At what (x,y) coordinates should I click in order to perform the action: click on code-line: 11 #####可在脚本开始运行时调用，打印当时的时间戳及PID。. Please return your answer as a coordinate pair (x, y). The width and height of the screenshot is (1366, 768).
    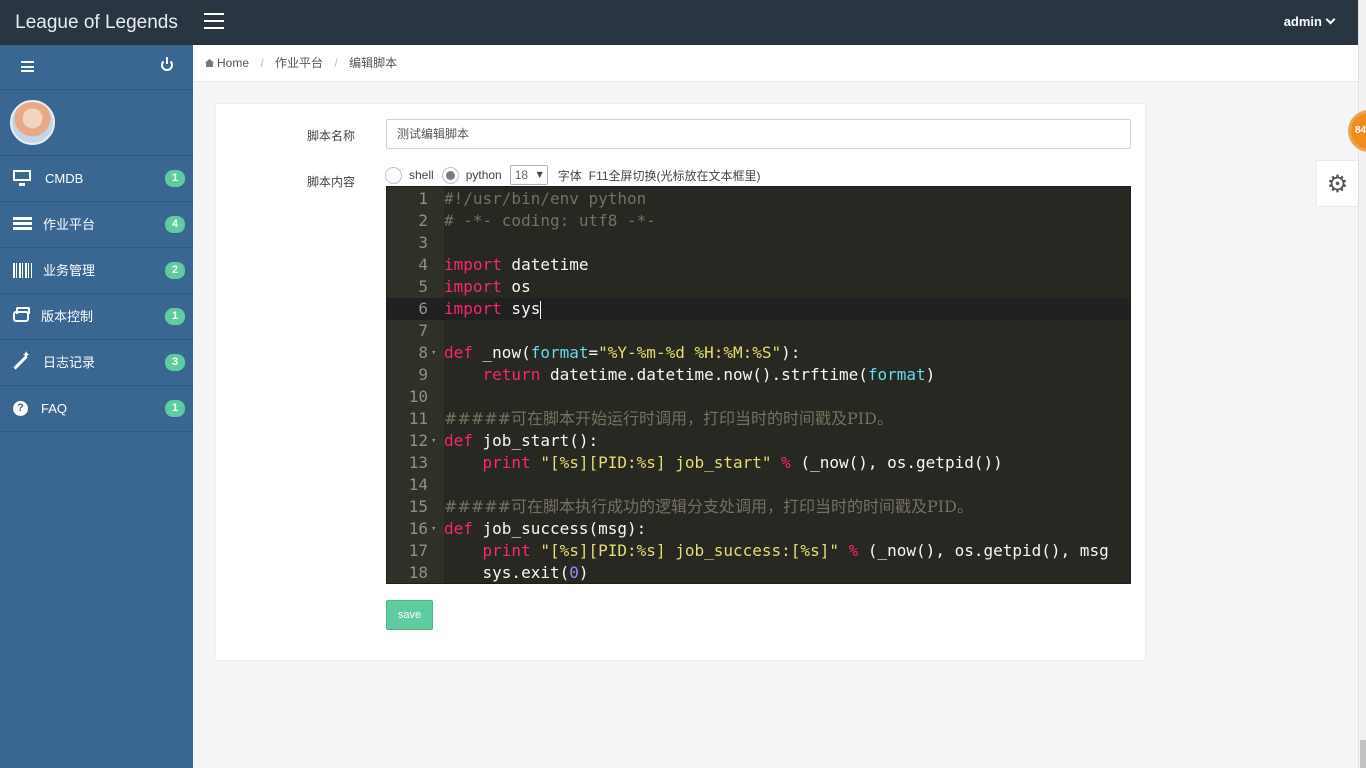
    Looking at the image, I should click on (758, 419).